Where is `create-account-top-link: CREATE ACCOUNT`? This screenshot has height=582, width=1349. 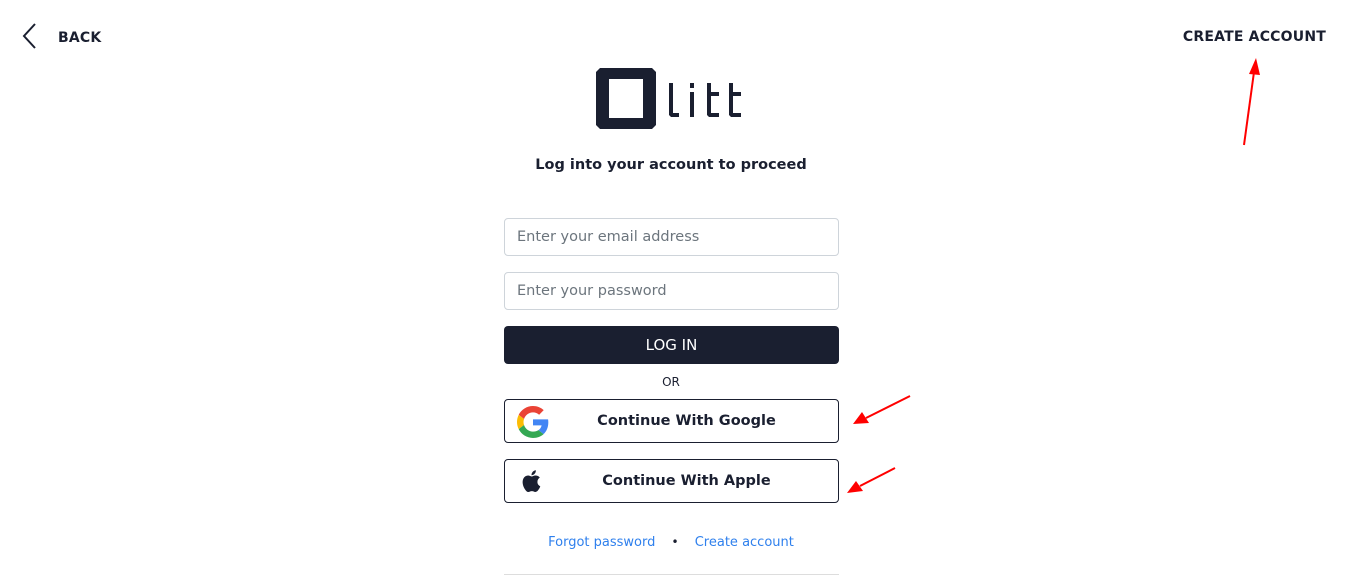
create-account-top-link: CREATE ACCOUNT is located at coordinates (1254, 37).